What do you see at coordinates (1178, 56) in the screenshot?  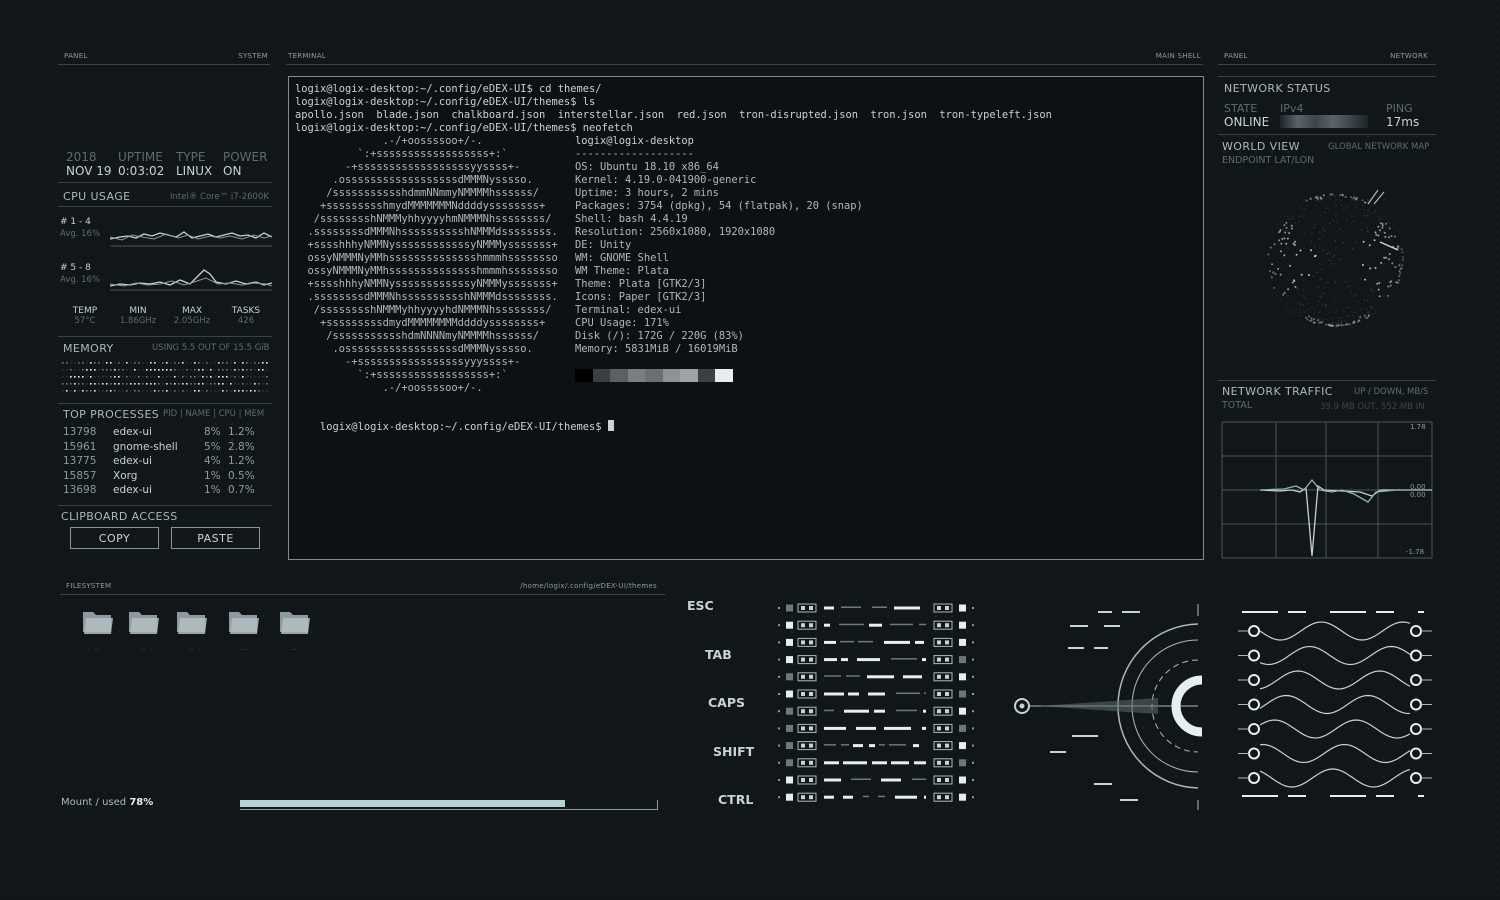 I see `terminal-sub: MAIN SHELL` at bounding box center [1178, 56].